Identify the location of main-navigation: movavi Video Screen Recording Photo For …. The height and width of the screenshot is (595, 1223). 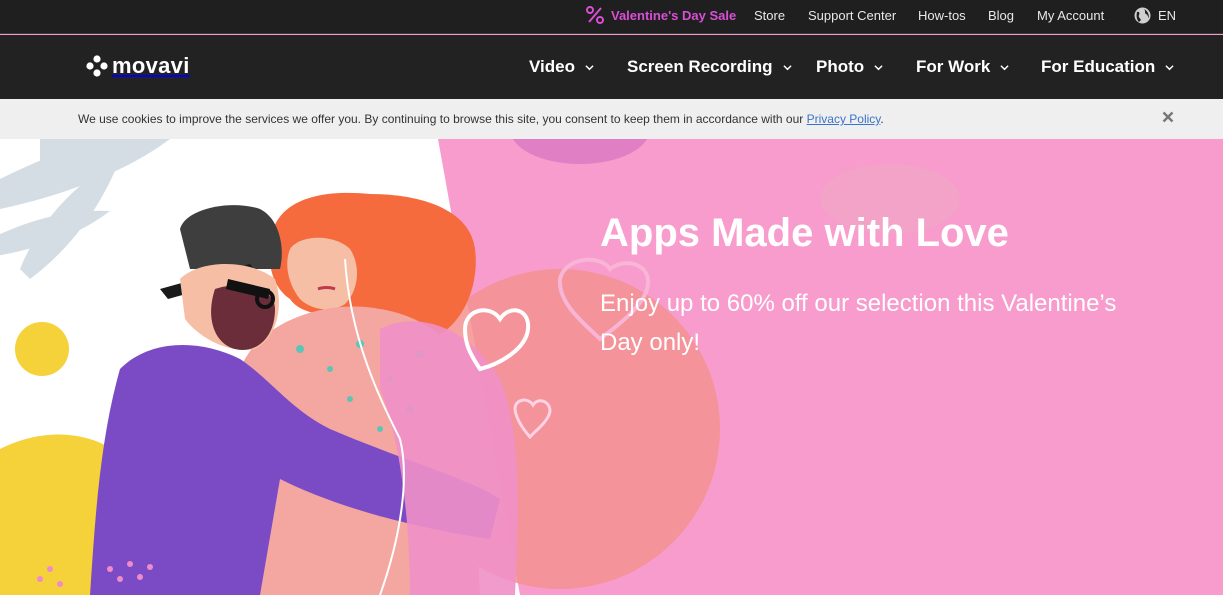
(611, 67).